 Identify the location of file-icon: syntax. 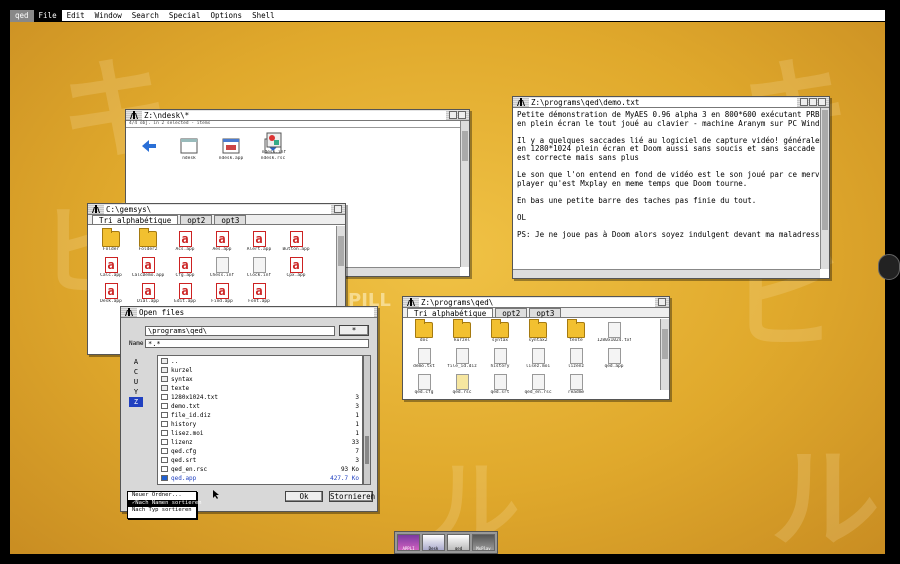
(500, 331).